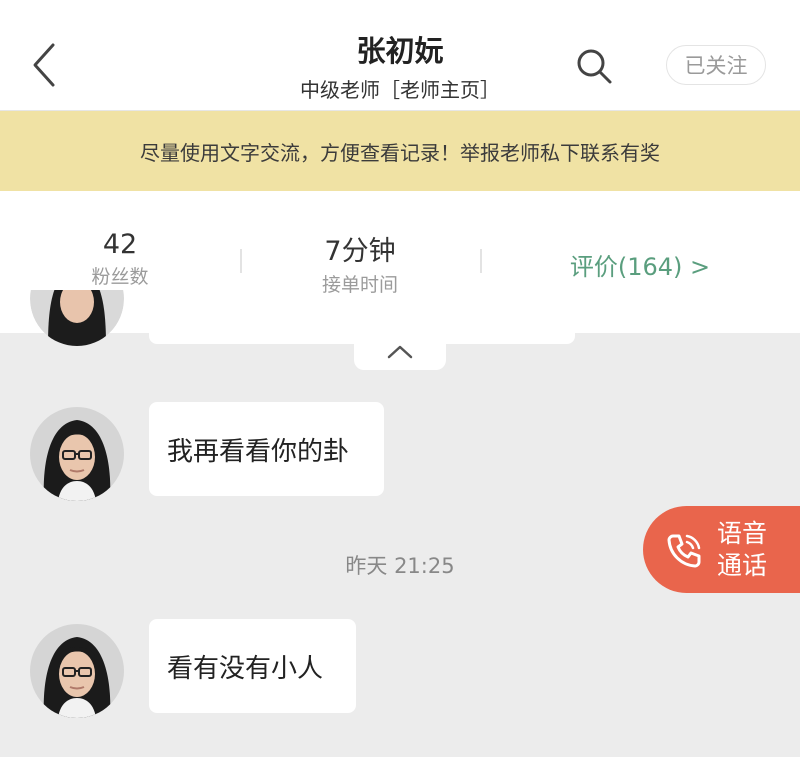 The image size is (800, 757). I want to click on response-time-value: 7分钟, so click(360, 251).